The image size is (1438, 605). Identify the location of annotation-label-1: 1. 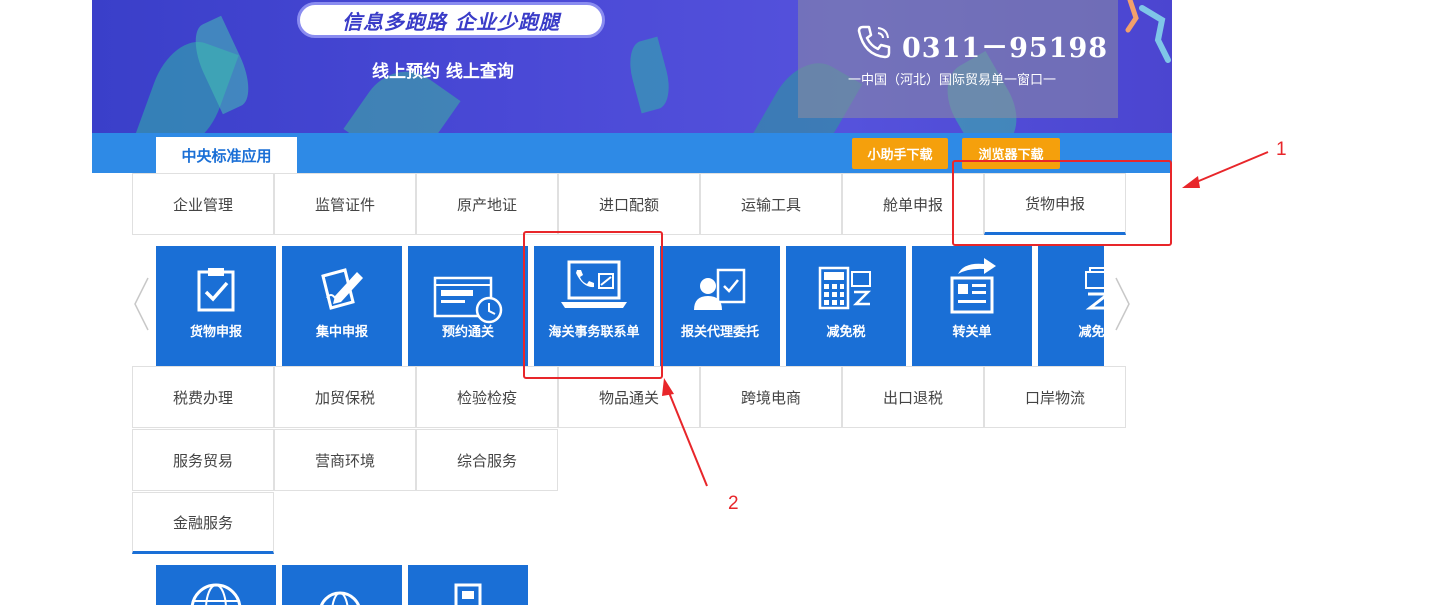
(1281, 149).